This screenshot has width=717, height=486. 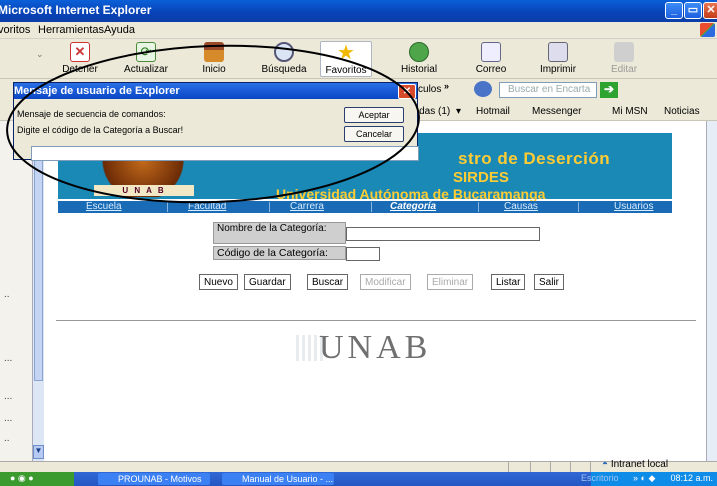 What do you see at coordinates (279, 233) in the screenshot?
I see `category-name-label: Nombre de la Categoría:` at bounding box center [279, 233].